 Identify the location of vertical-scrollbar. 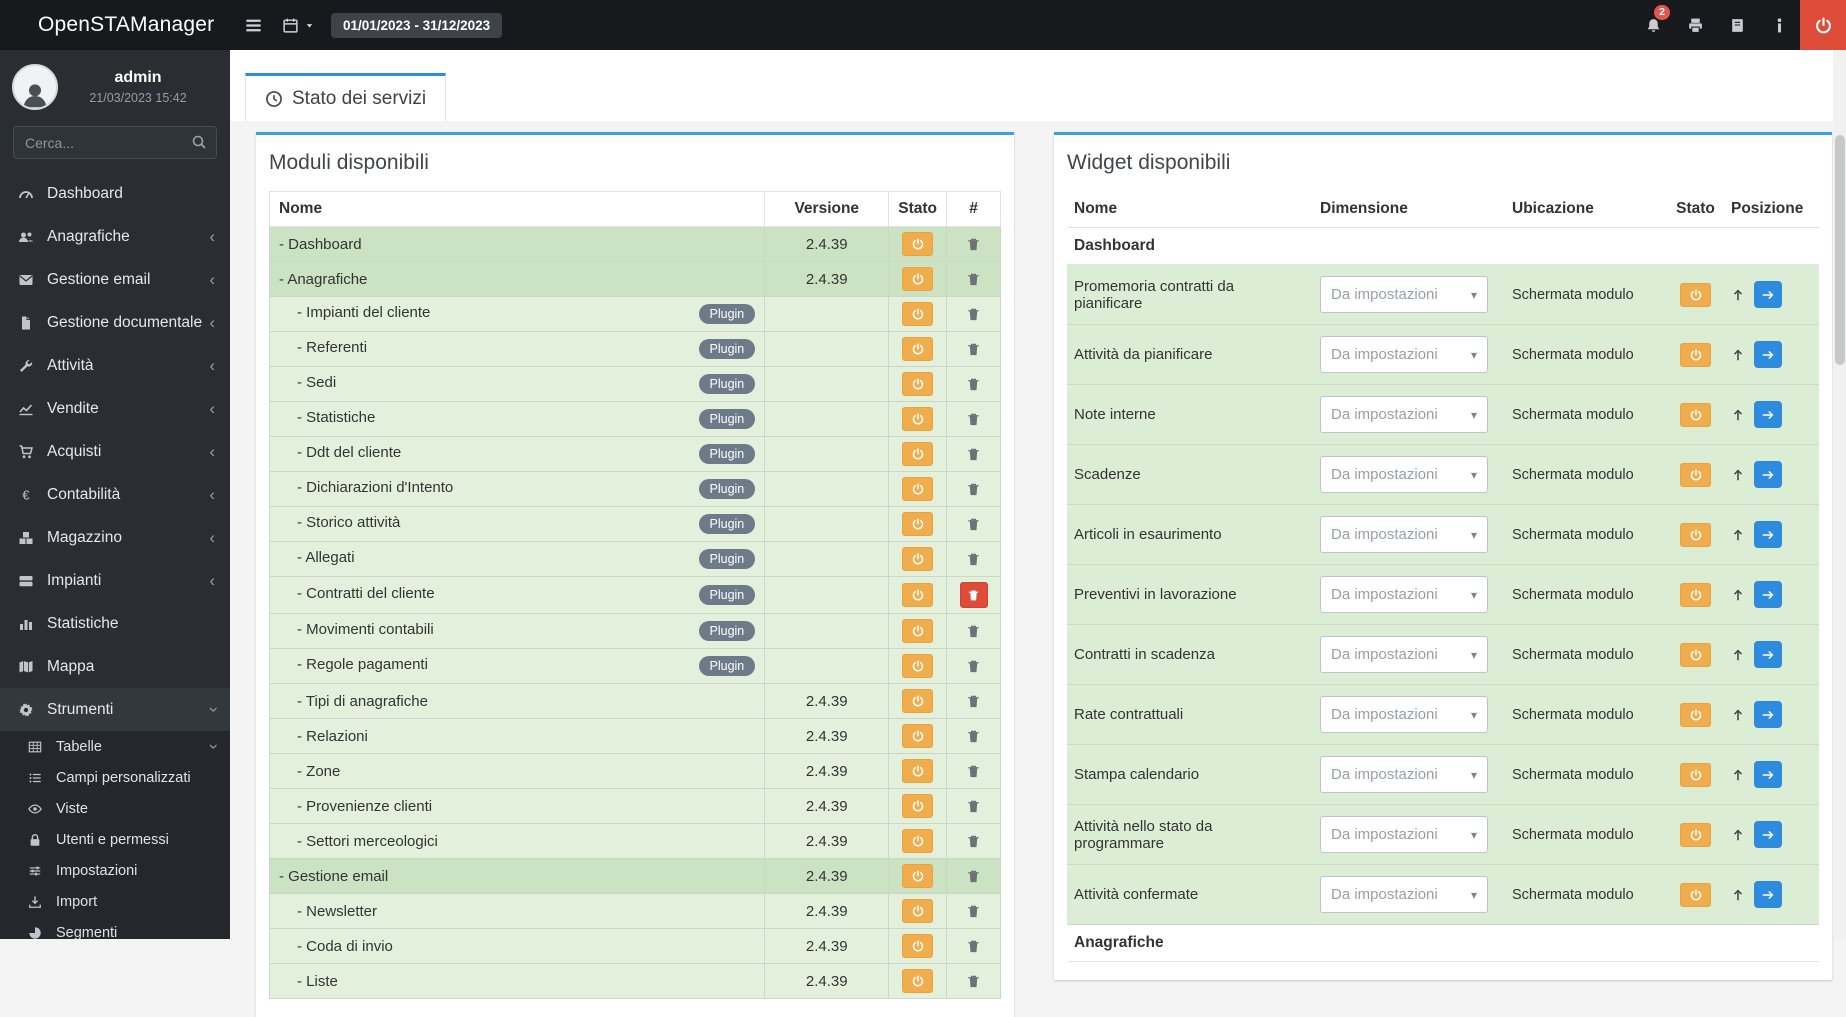
(1839, 494).